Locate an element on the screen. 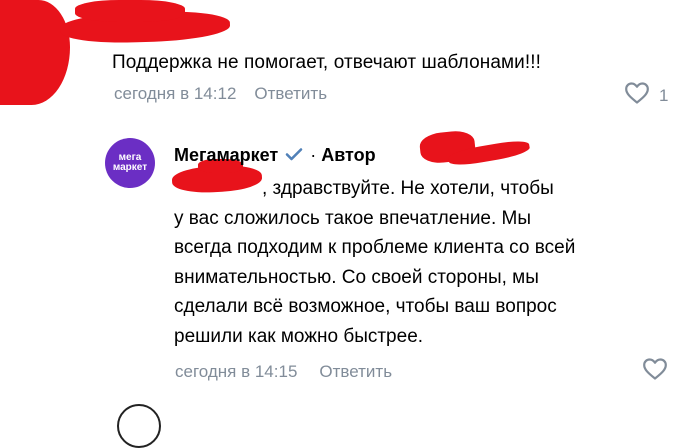  next-avatar is located at coordinates (139, 426).